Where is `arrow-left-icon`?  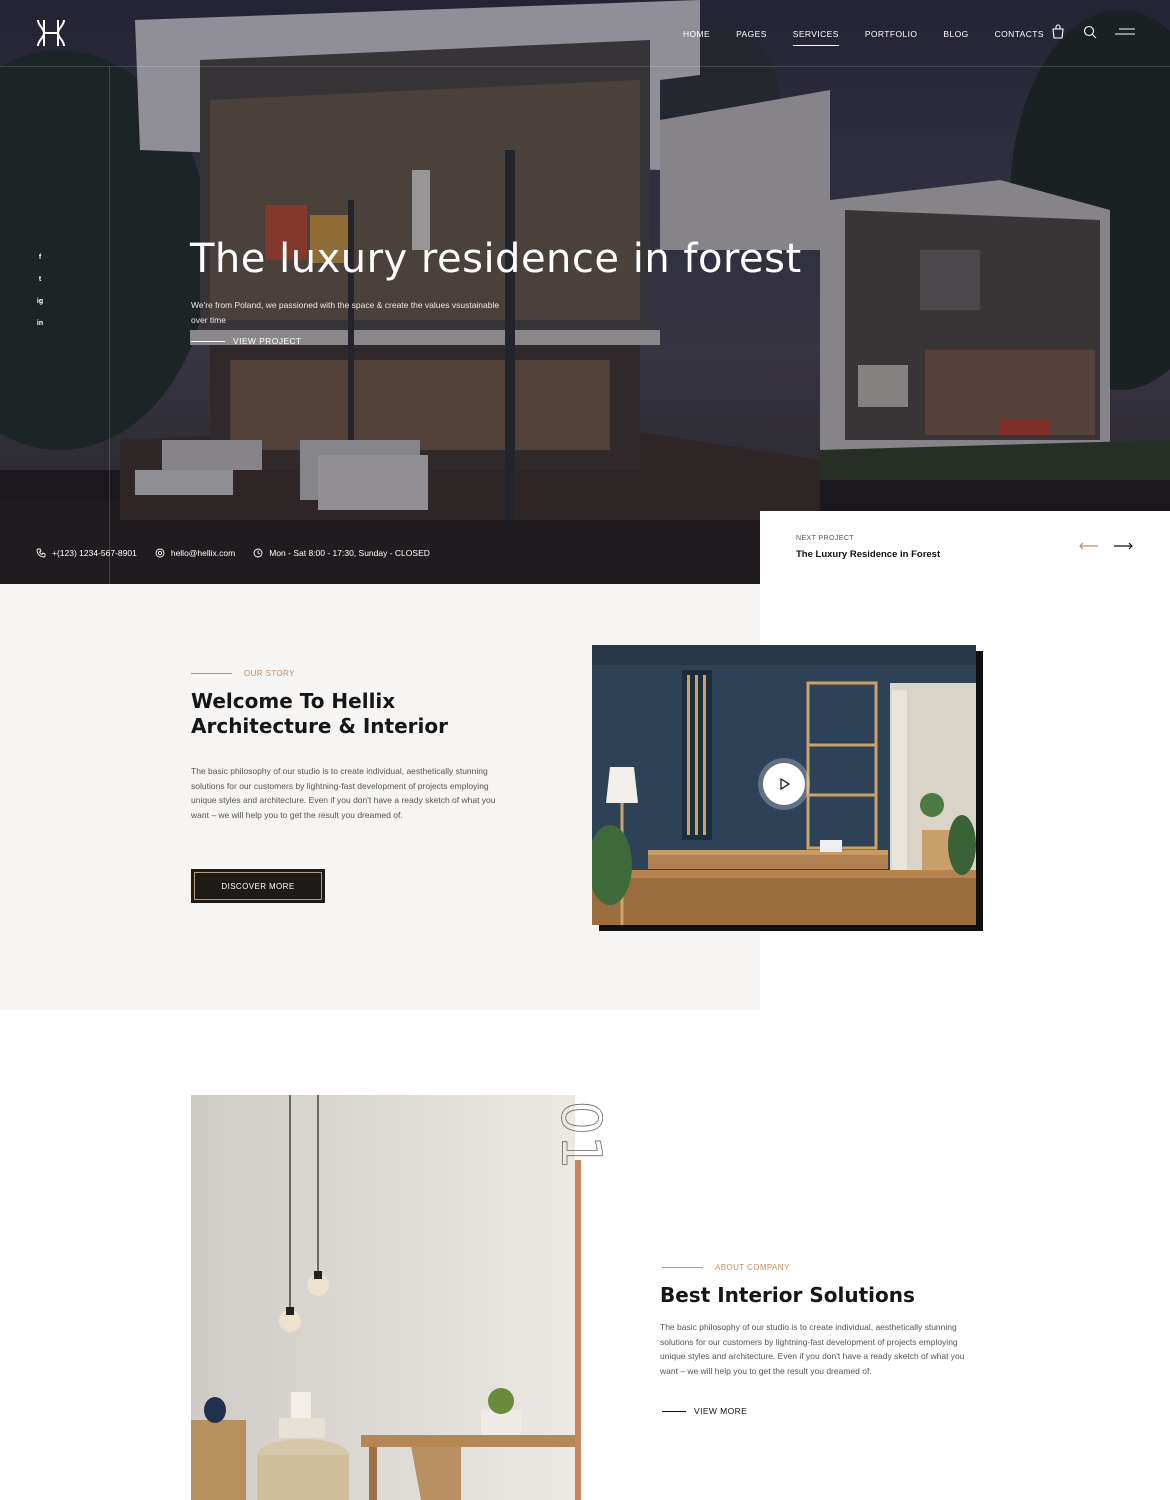 arrow-left-icon is located at coordinates (1089, 546).